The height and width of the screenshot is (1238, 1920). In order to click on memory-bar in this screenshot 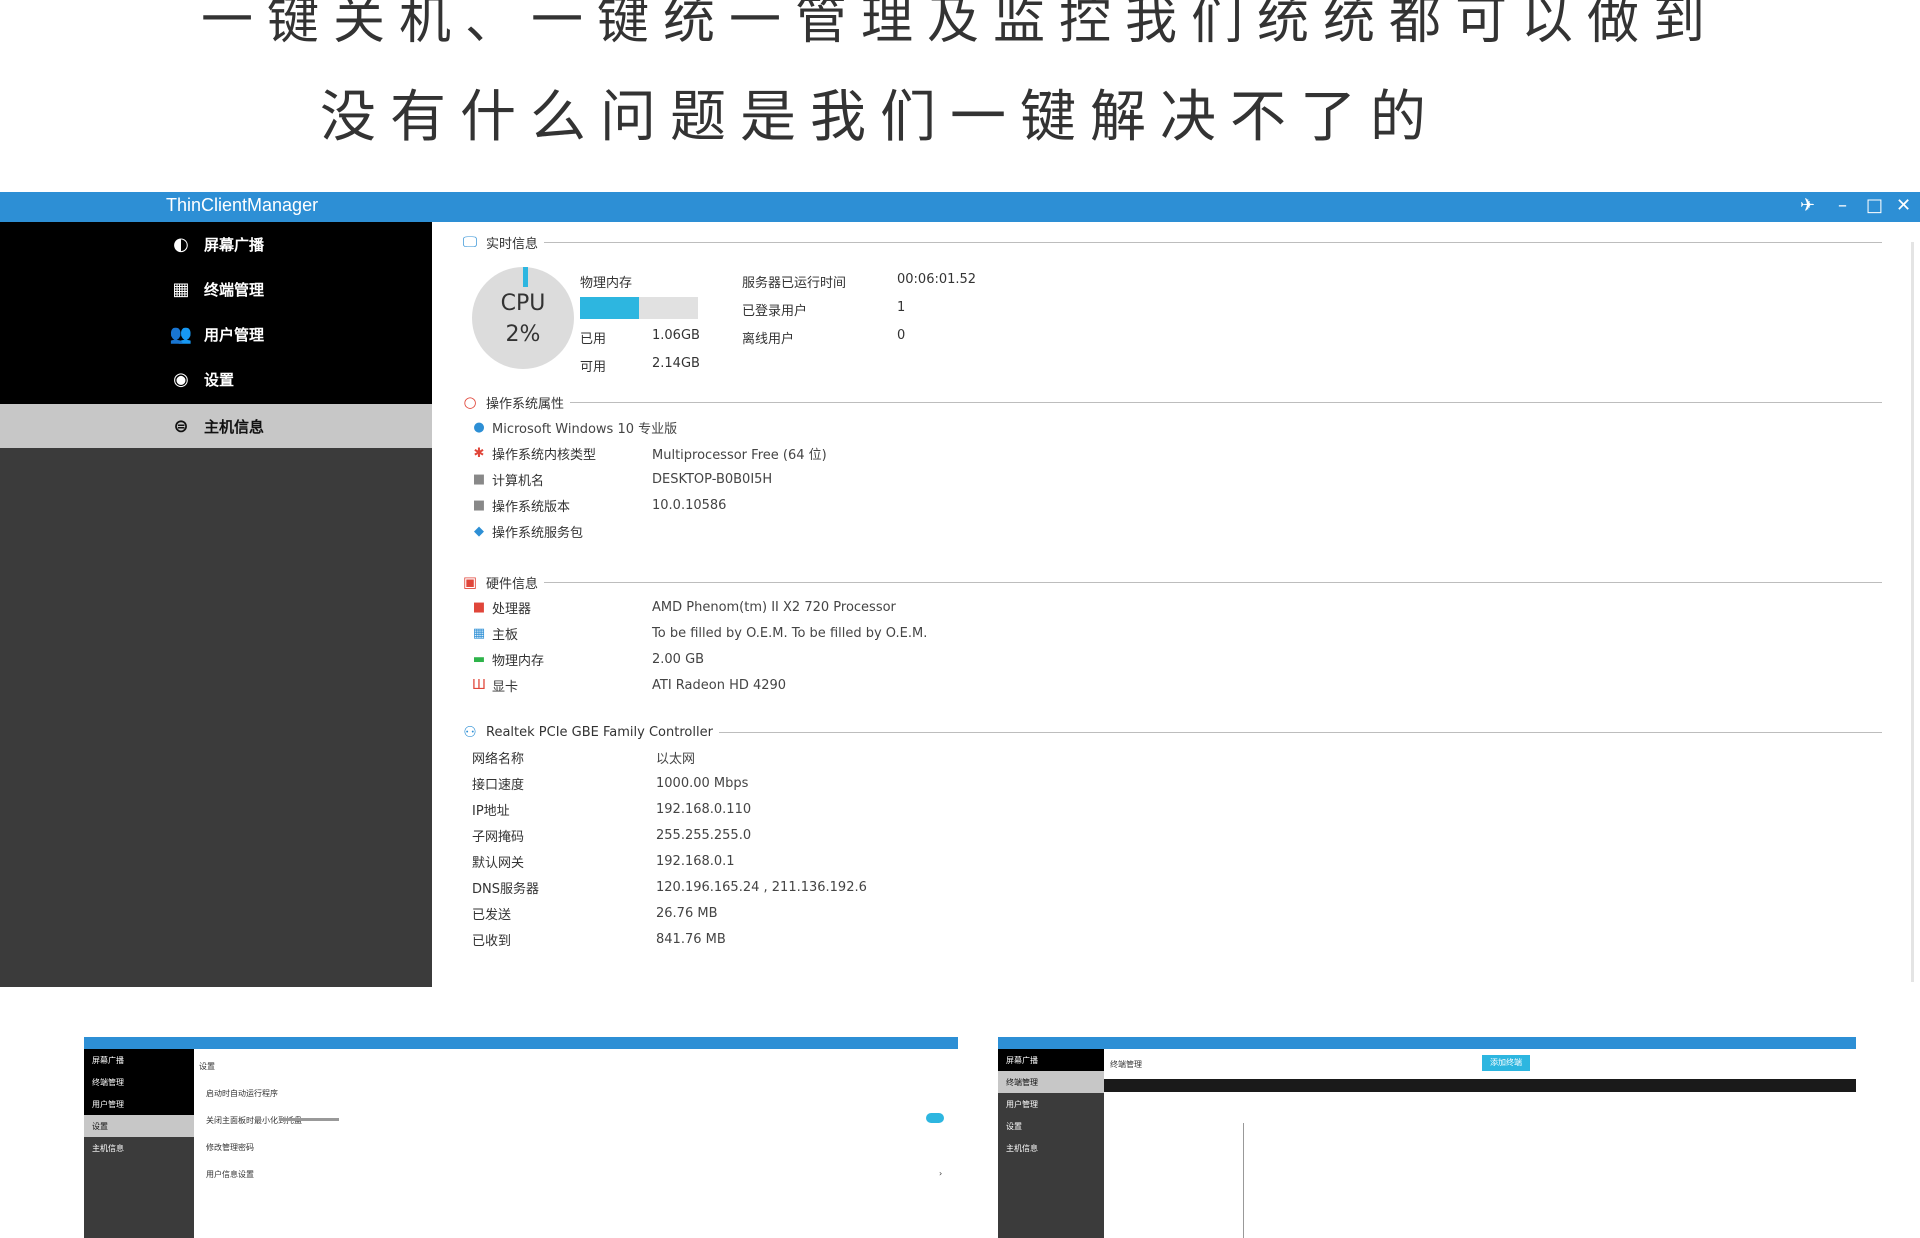, I will do `click(639, 308)`.